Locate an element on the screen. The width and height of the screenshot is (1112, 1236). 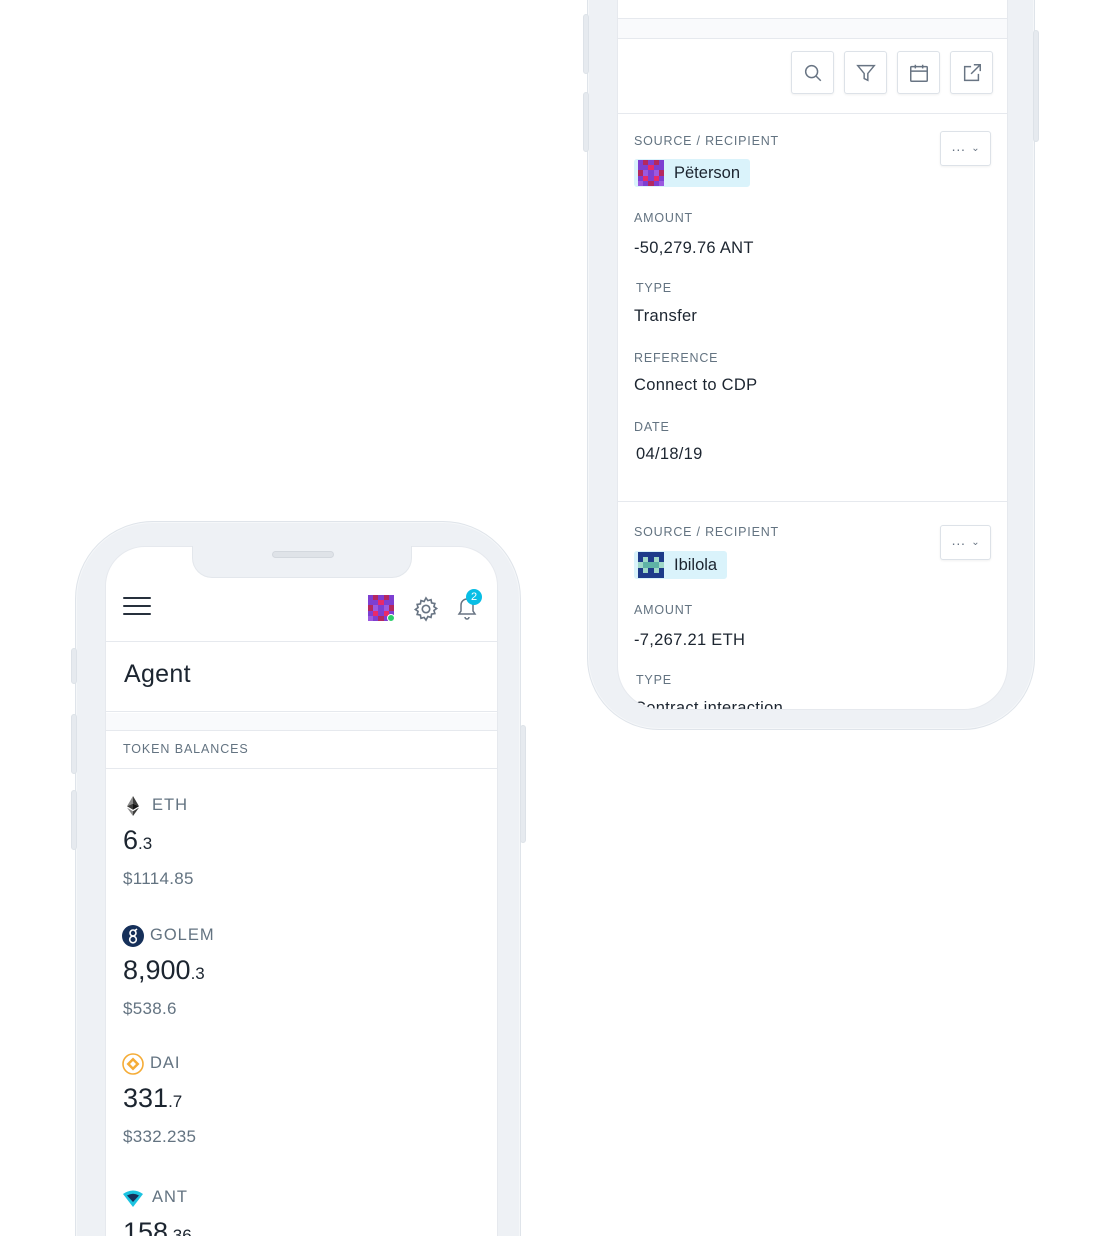
gear-icon is located at coordinates (426, 609).